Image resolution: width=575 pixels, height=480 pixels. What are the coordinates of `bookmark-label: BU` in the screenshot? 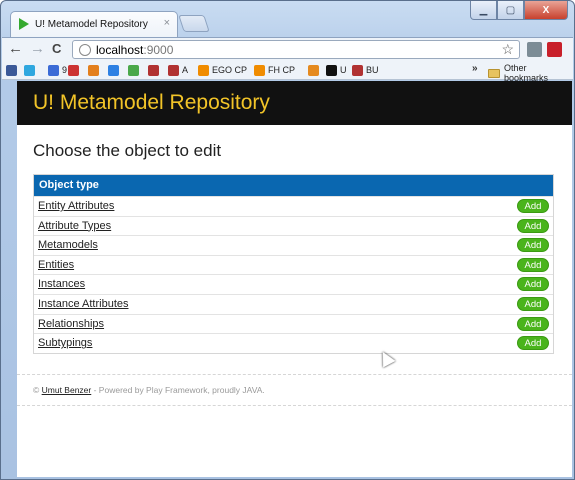 It's located at (372, 70).